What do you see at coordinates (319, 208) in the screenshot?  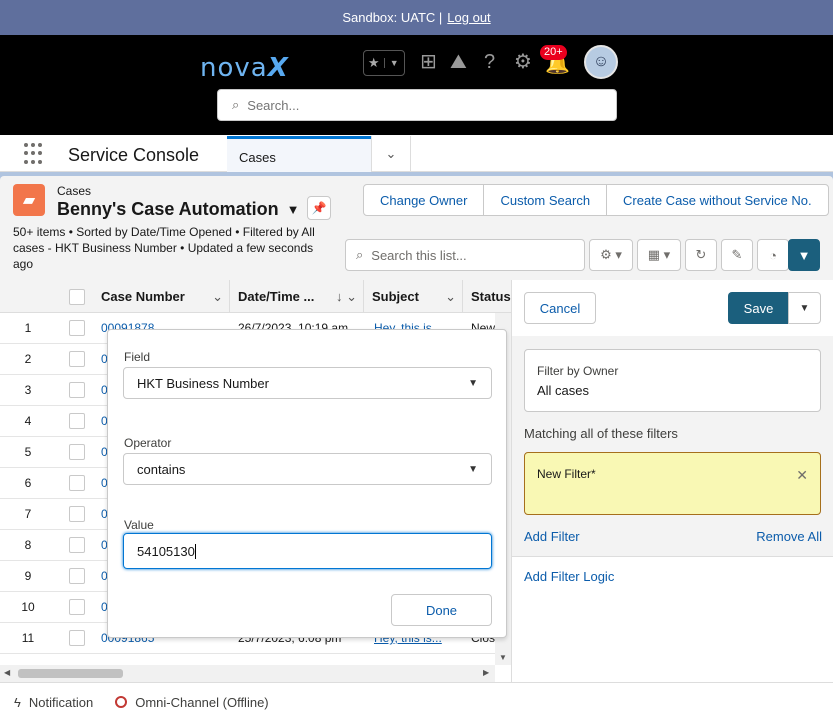 I see `pin-icon: 📌` at bounding box center [319, 208].